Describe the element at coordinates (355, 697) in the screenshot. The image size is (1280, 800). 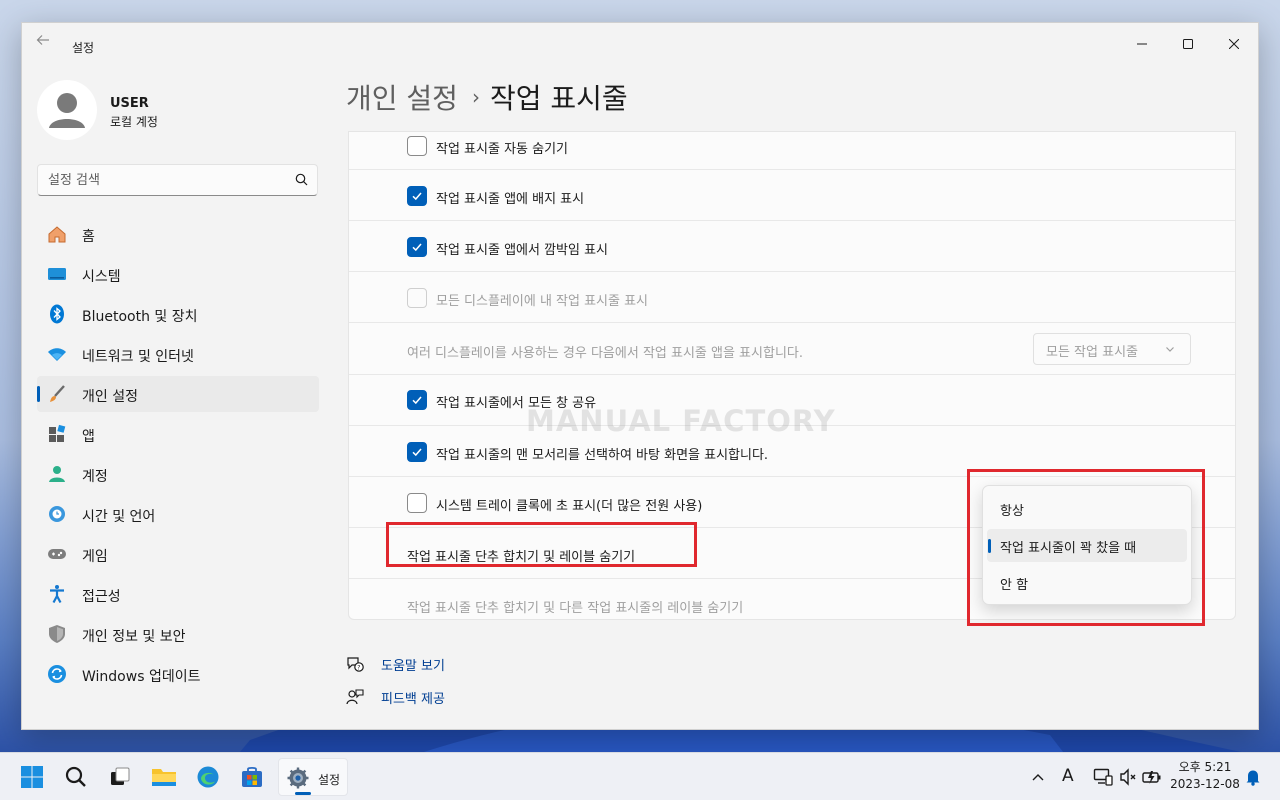
I see `feedback-icon` at that location.